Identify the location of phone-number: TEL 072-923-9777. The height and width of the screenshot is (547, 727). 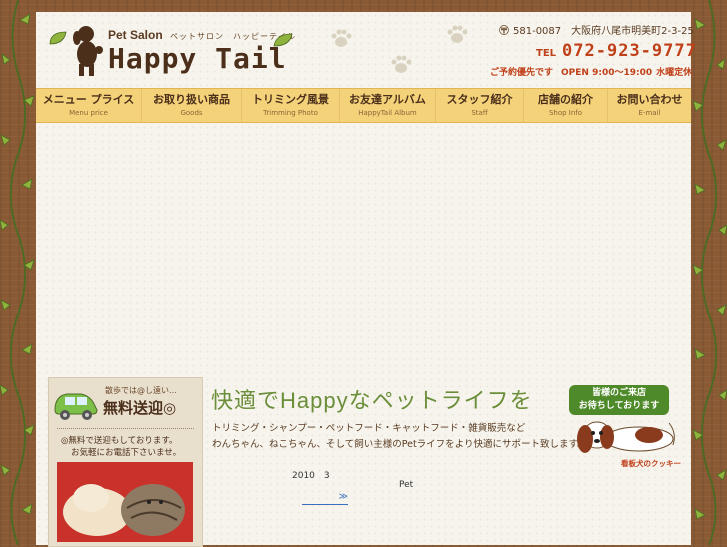
(616, 51).